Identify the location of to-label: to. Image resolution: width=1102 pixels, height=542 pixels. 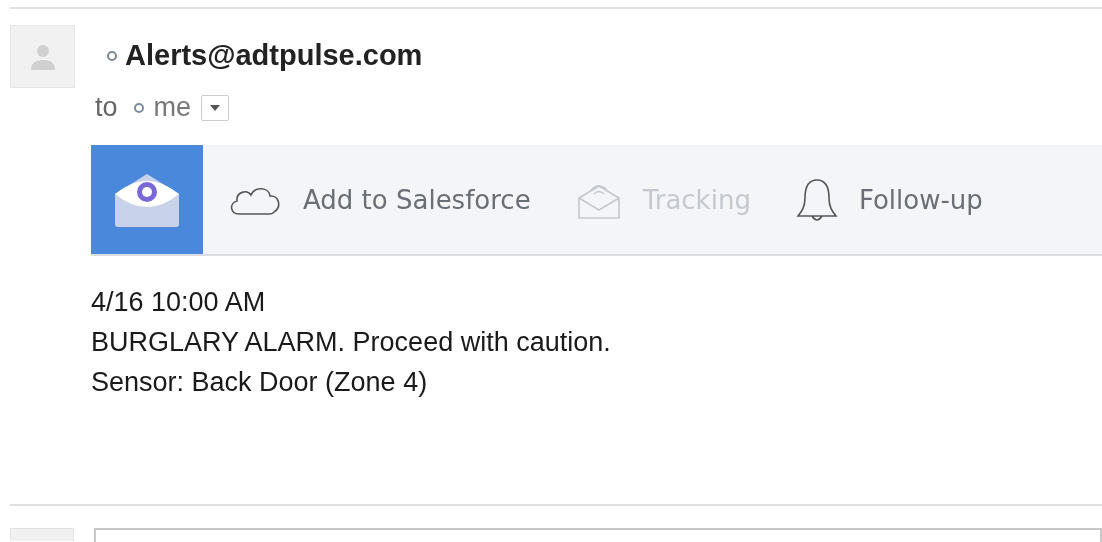
(106, 107).